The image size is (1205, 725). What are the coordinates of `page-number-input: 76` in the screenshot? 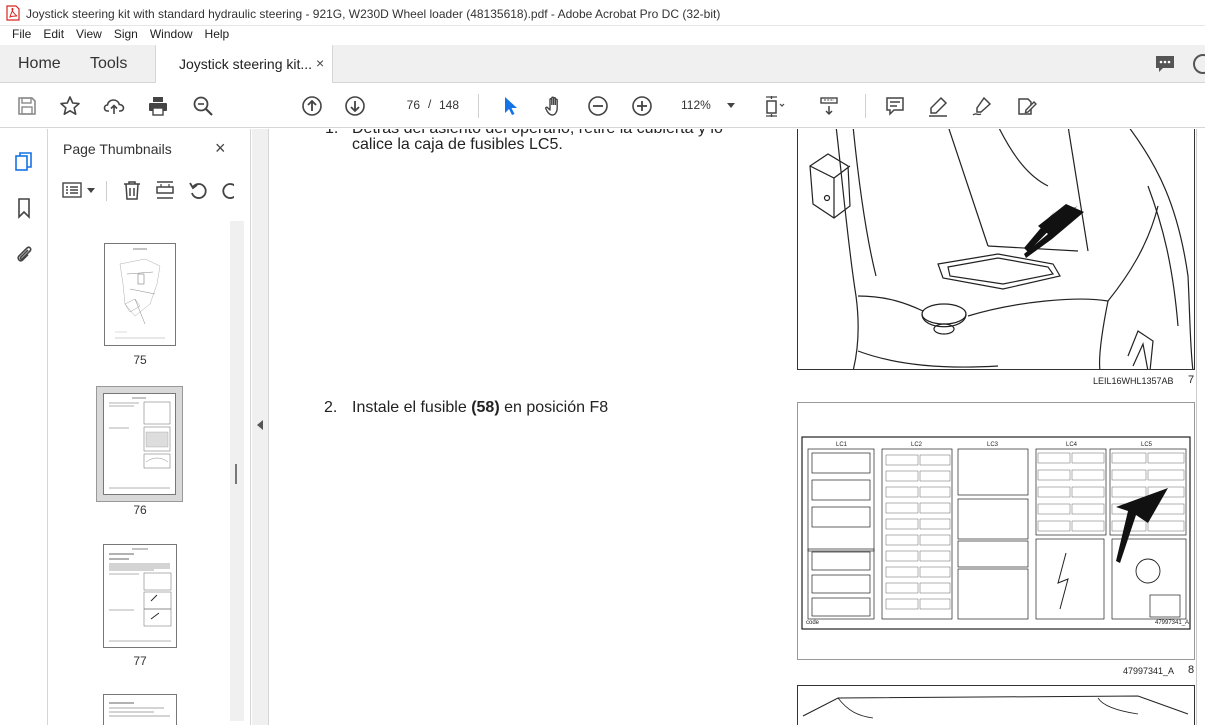 It's located at (405, 105).